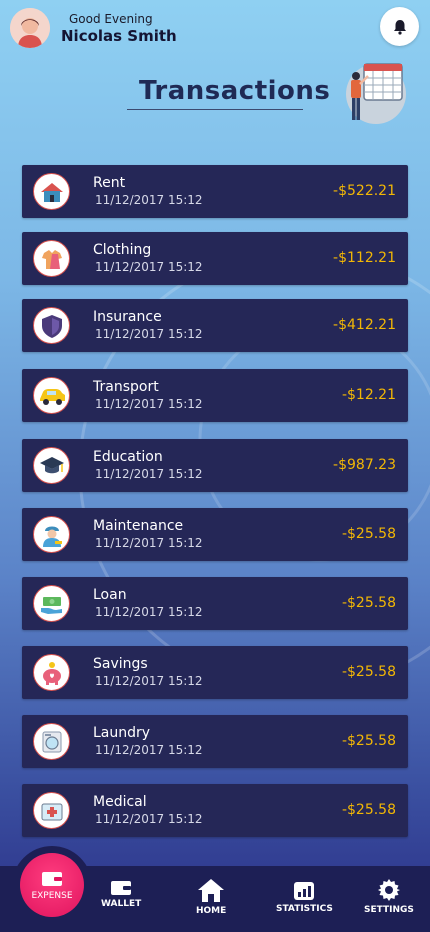 The image size is (430, 932). What do you see at coordinates (51, 811) in the screenshot?
I see `medical-kit-icon` at bounding box center [51, 811].